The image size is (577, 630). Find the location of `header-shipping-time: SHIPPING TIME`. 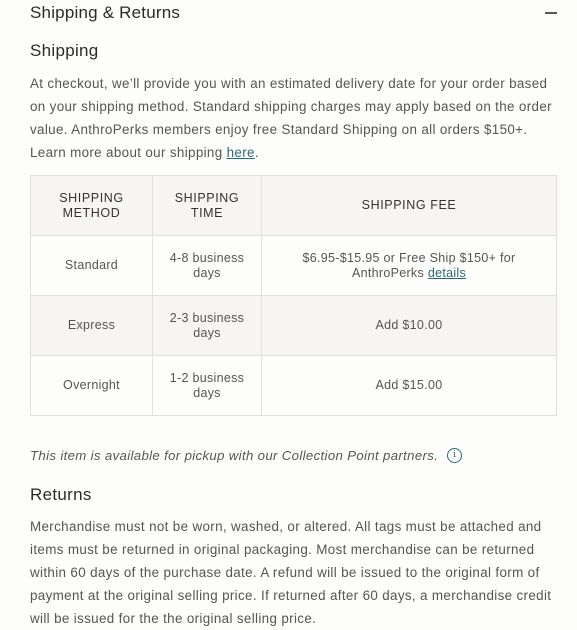

header-shipping-time: SHIPPING TIME is located at coordinates (207, 205).